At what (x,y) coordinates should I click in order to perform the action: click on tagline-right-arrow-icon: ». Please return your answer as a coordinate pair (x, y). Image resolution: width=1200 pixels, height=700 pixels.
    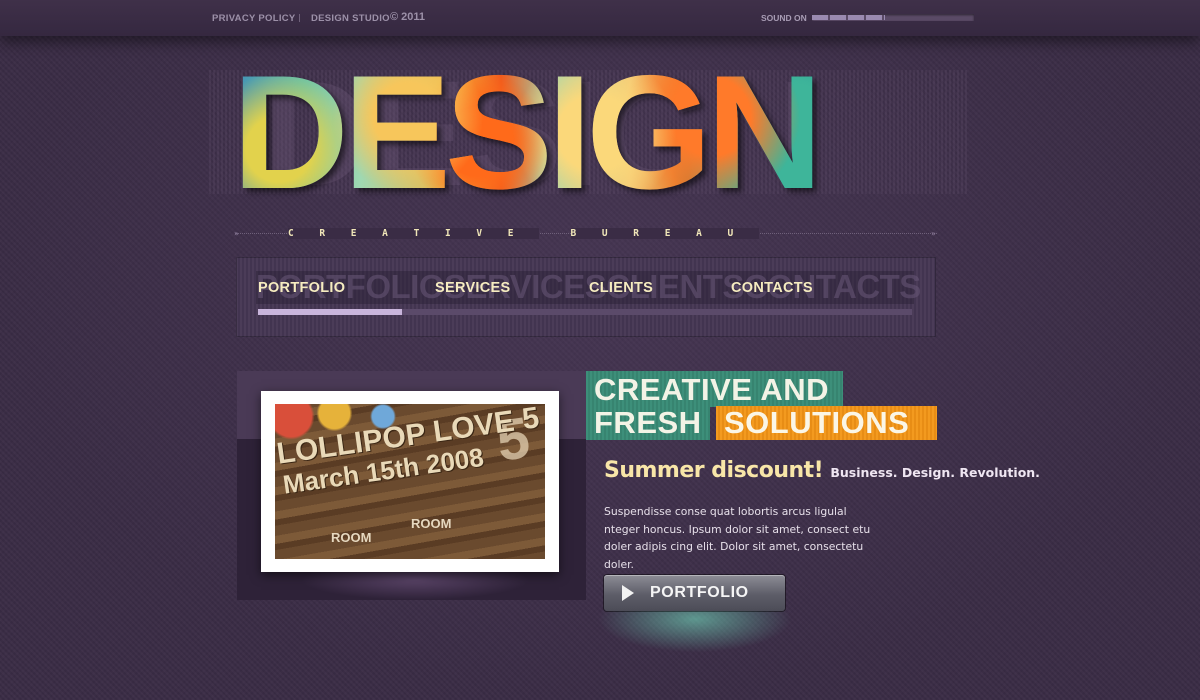
    Looking at the image, I should click on (933, 233).